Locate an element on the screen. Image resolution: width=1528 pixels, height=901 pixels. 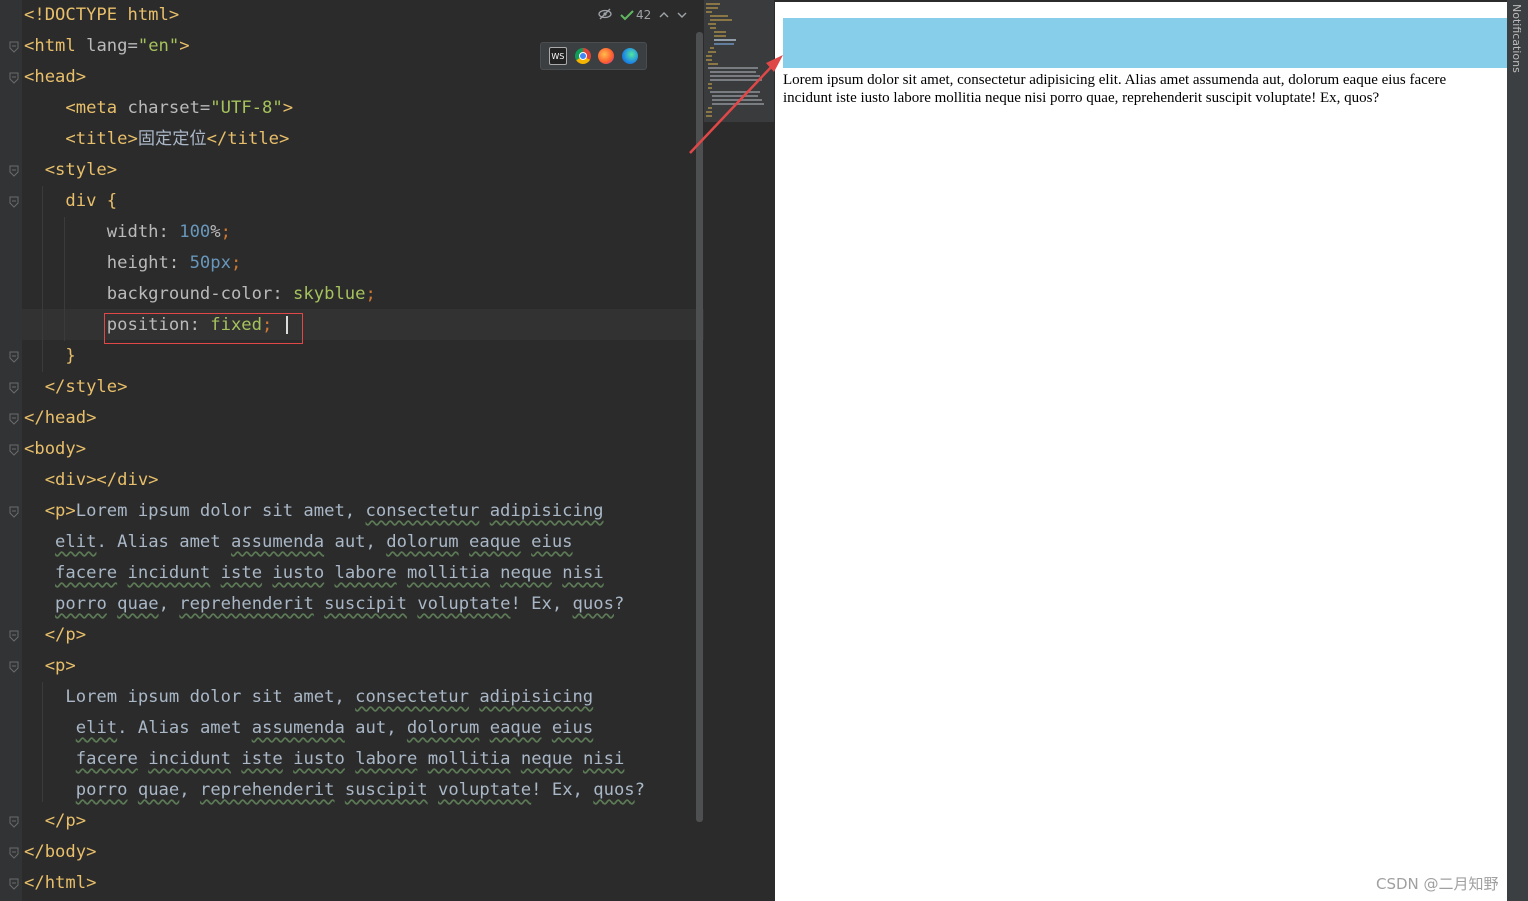
eye-slash-icon is located at coordinates (605, 15).